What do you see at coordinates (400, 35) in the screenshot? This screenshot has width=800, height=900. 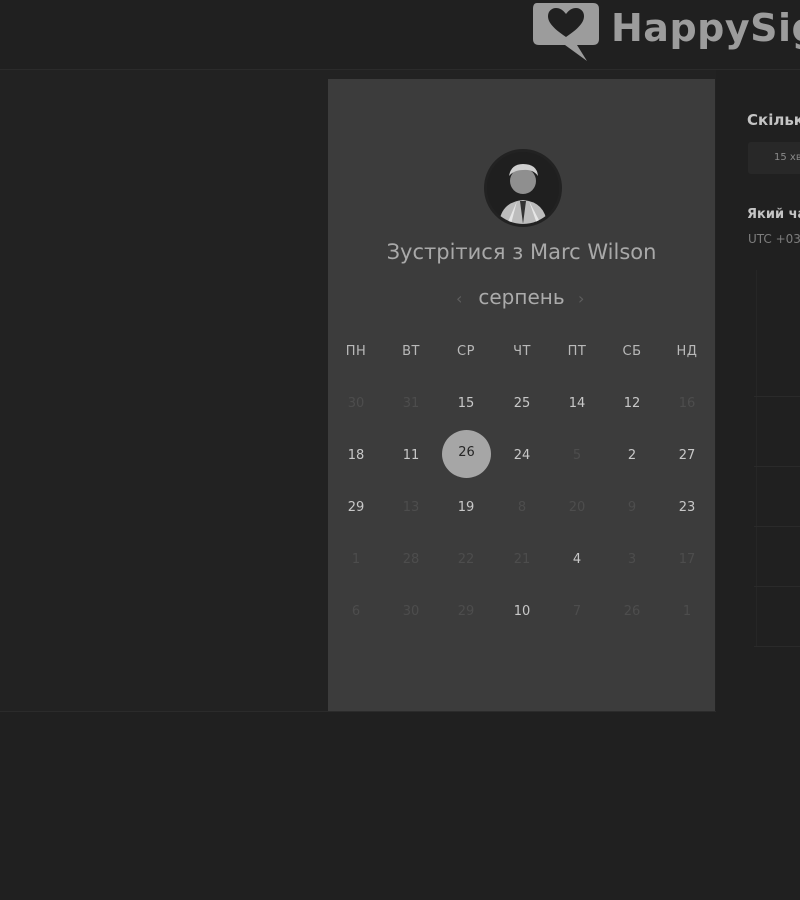 I see `top-bar: HappySig` at bounding box center [400, 35].